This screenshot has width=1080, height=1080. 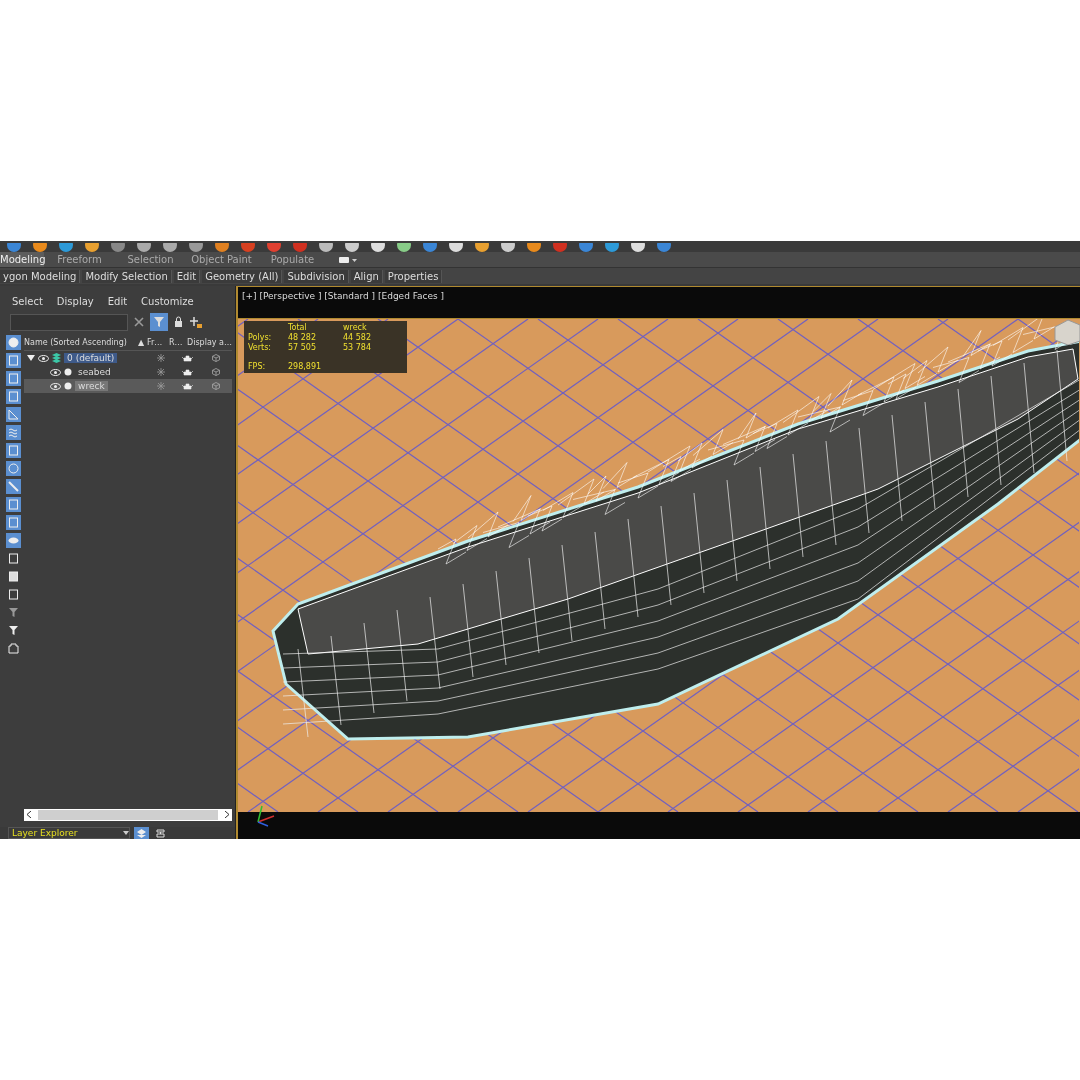 What do you see at coordinates (75, 301) in the screenshot?
I see `menu-item: Display` at bounding box center [75, 301].